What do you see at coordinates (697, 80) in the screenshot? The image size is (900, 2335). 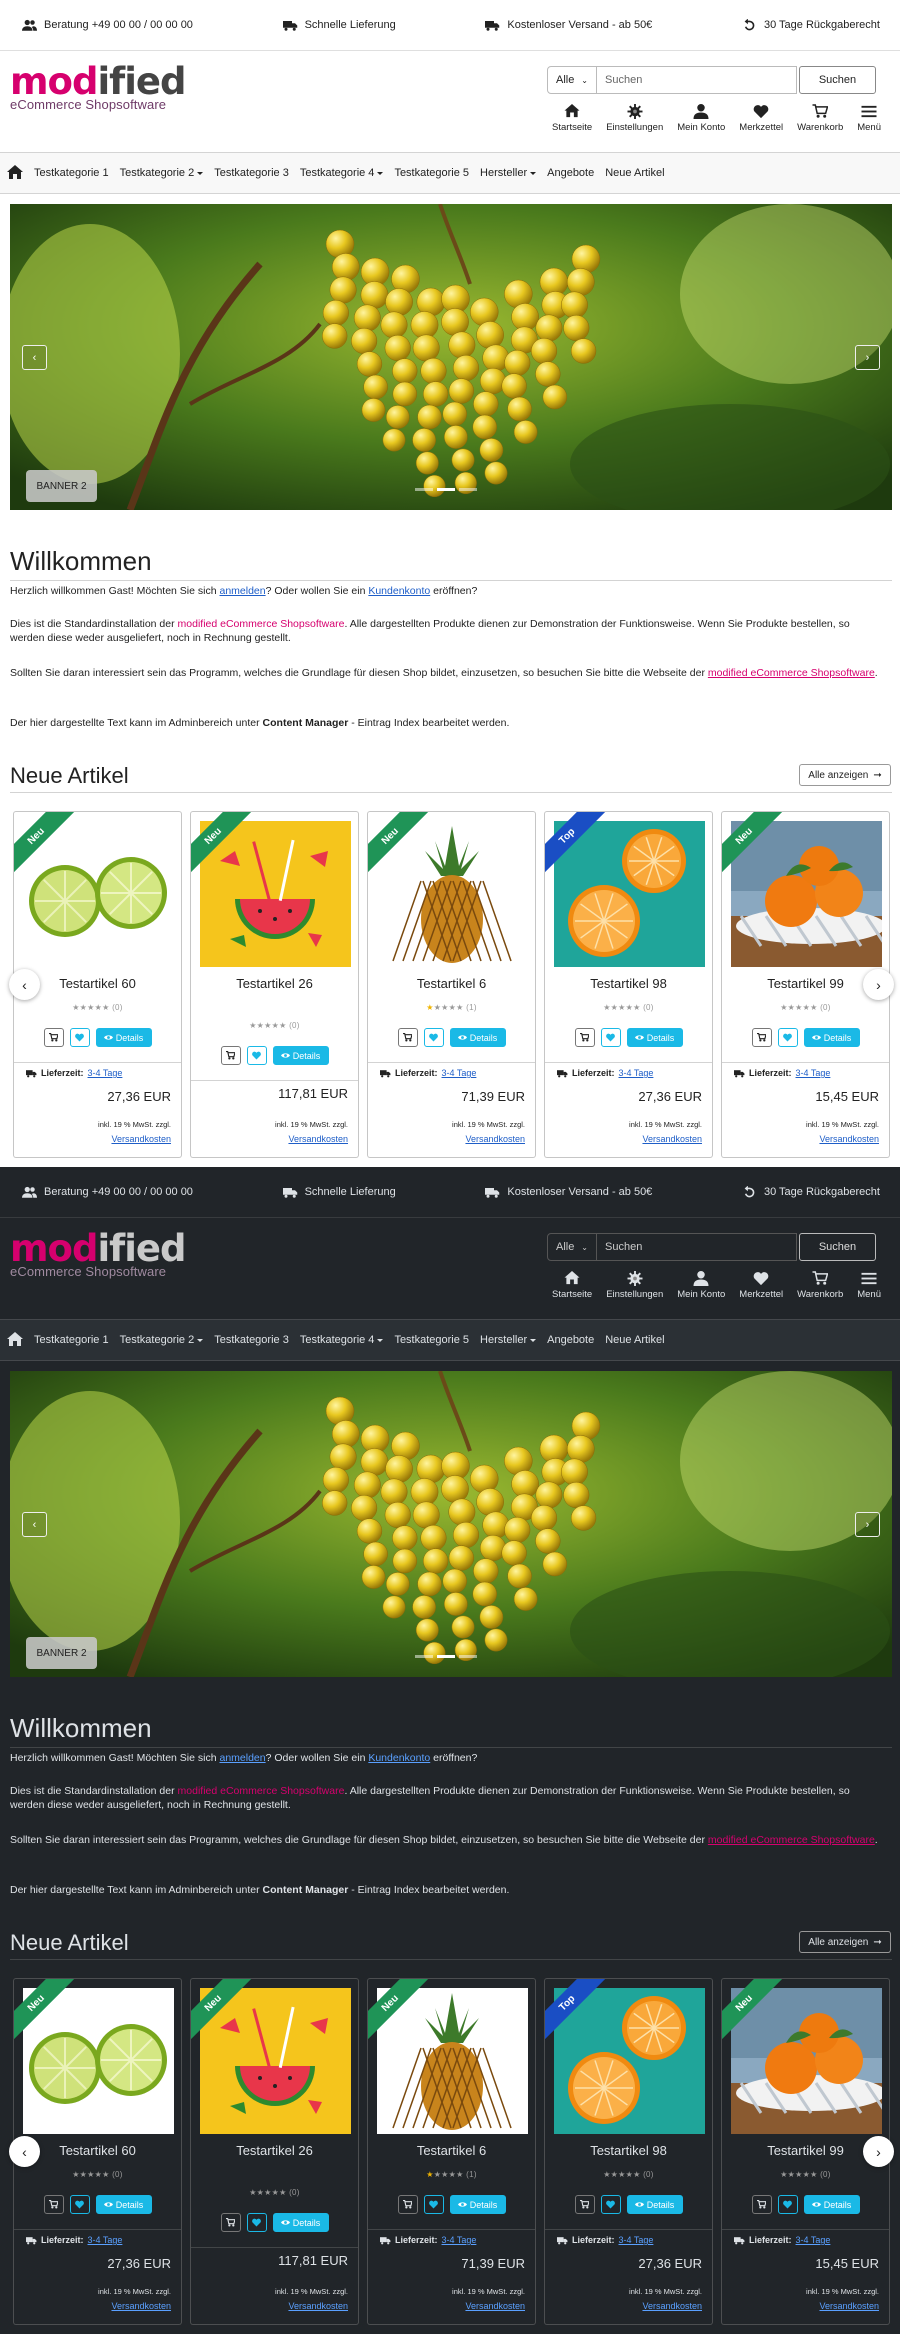 I see `search-input: Suchen` at bounding box center [697, 80].